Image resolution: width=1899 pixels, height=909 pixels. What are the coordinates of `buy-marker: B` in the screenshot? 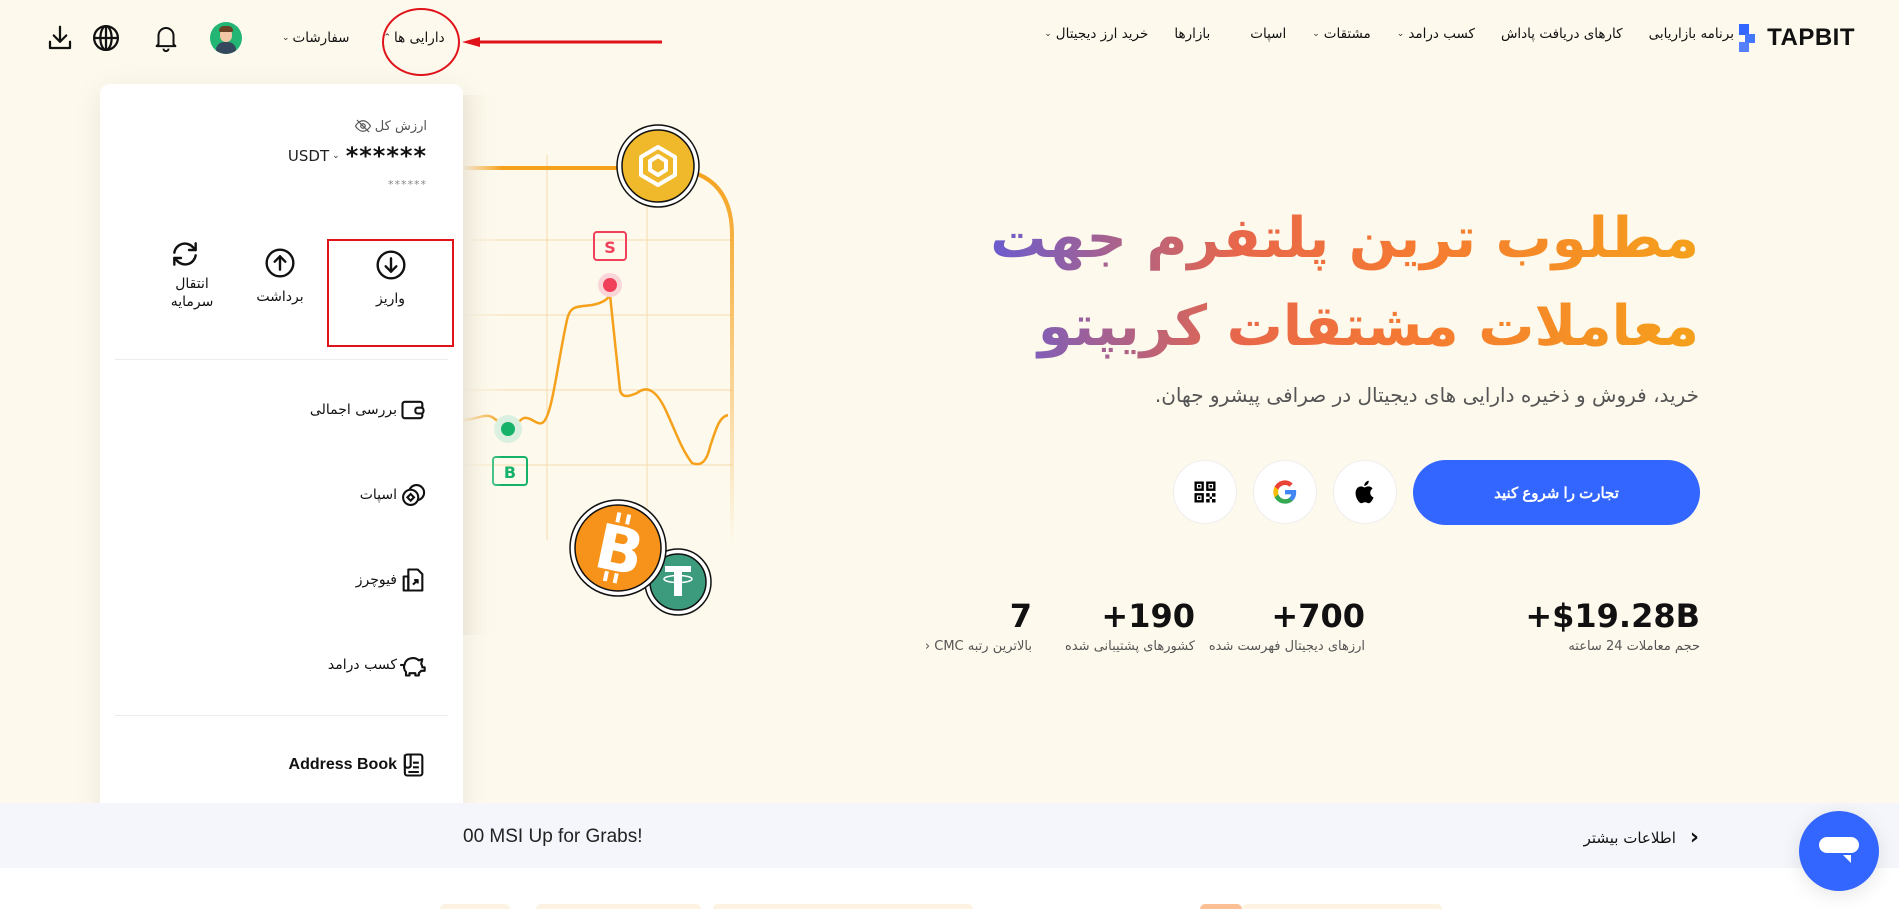 It's located at (510, 472).